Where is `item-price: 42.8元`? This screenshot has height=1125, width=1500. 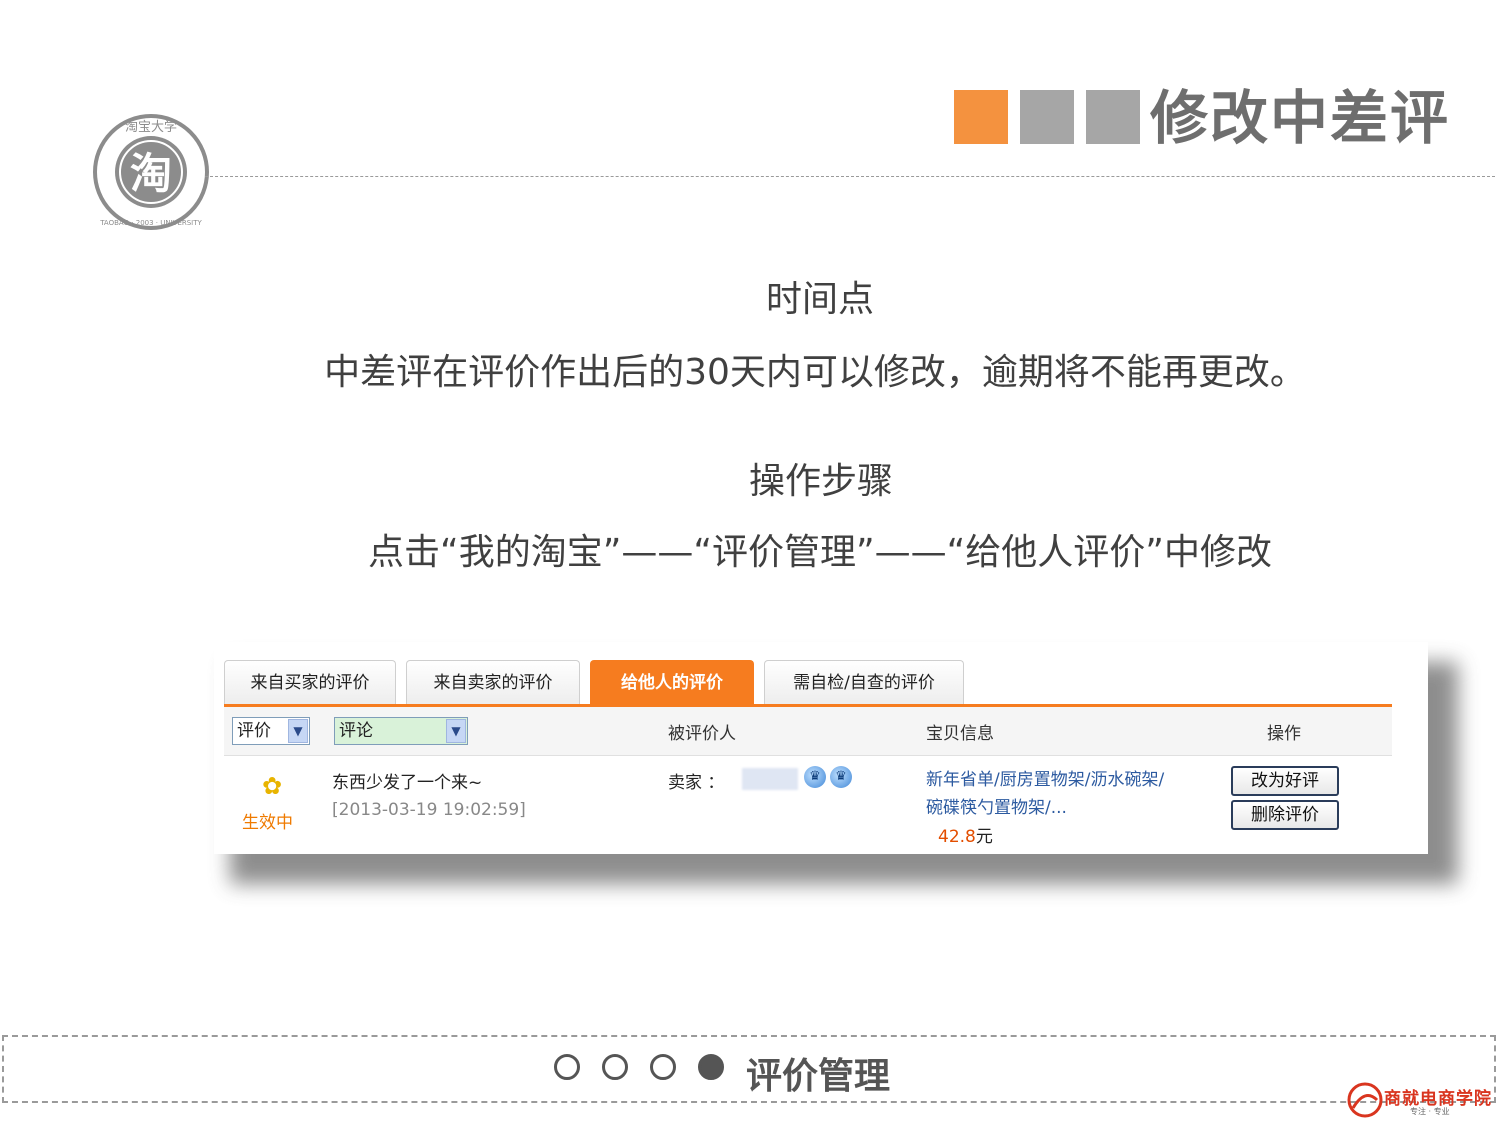 item-price: 42.8元 is located at coordinates (965, 834).